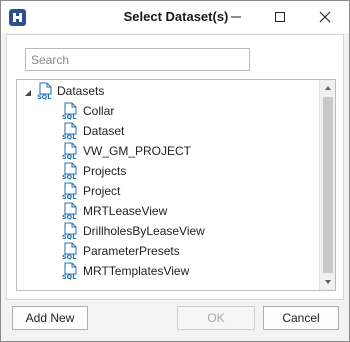  I want to click on tree-item-parameterpresets: SQL ParameterPresets, so click(167, 251).